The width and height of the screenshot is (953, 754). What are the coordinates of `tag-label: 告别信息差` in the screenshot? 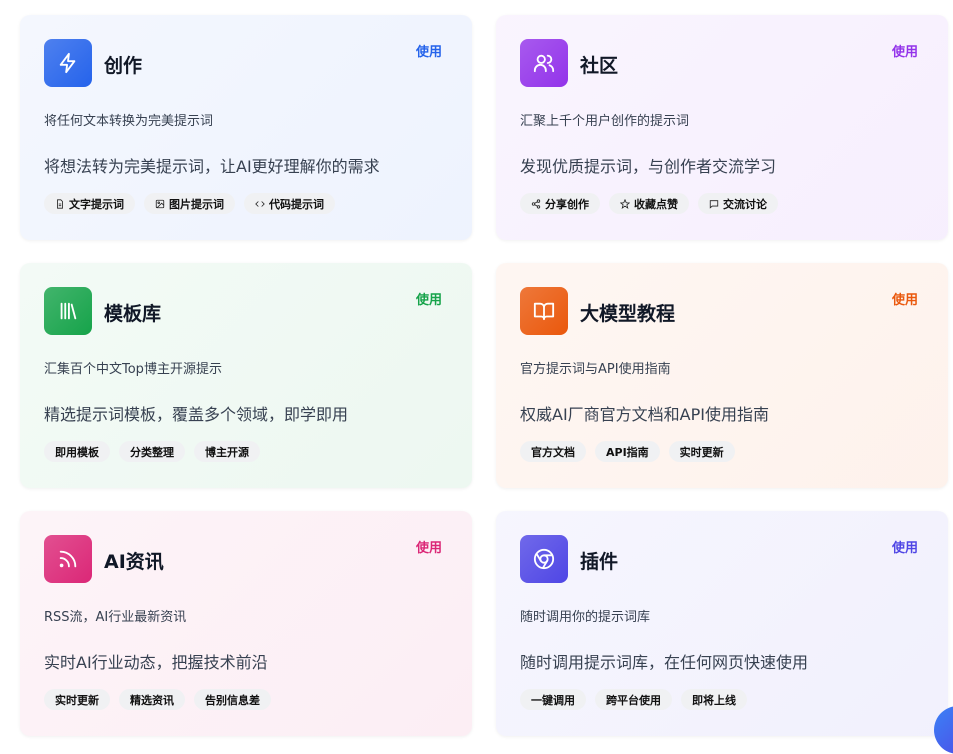 It's located at (232, 700).